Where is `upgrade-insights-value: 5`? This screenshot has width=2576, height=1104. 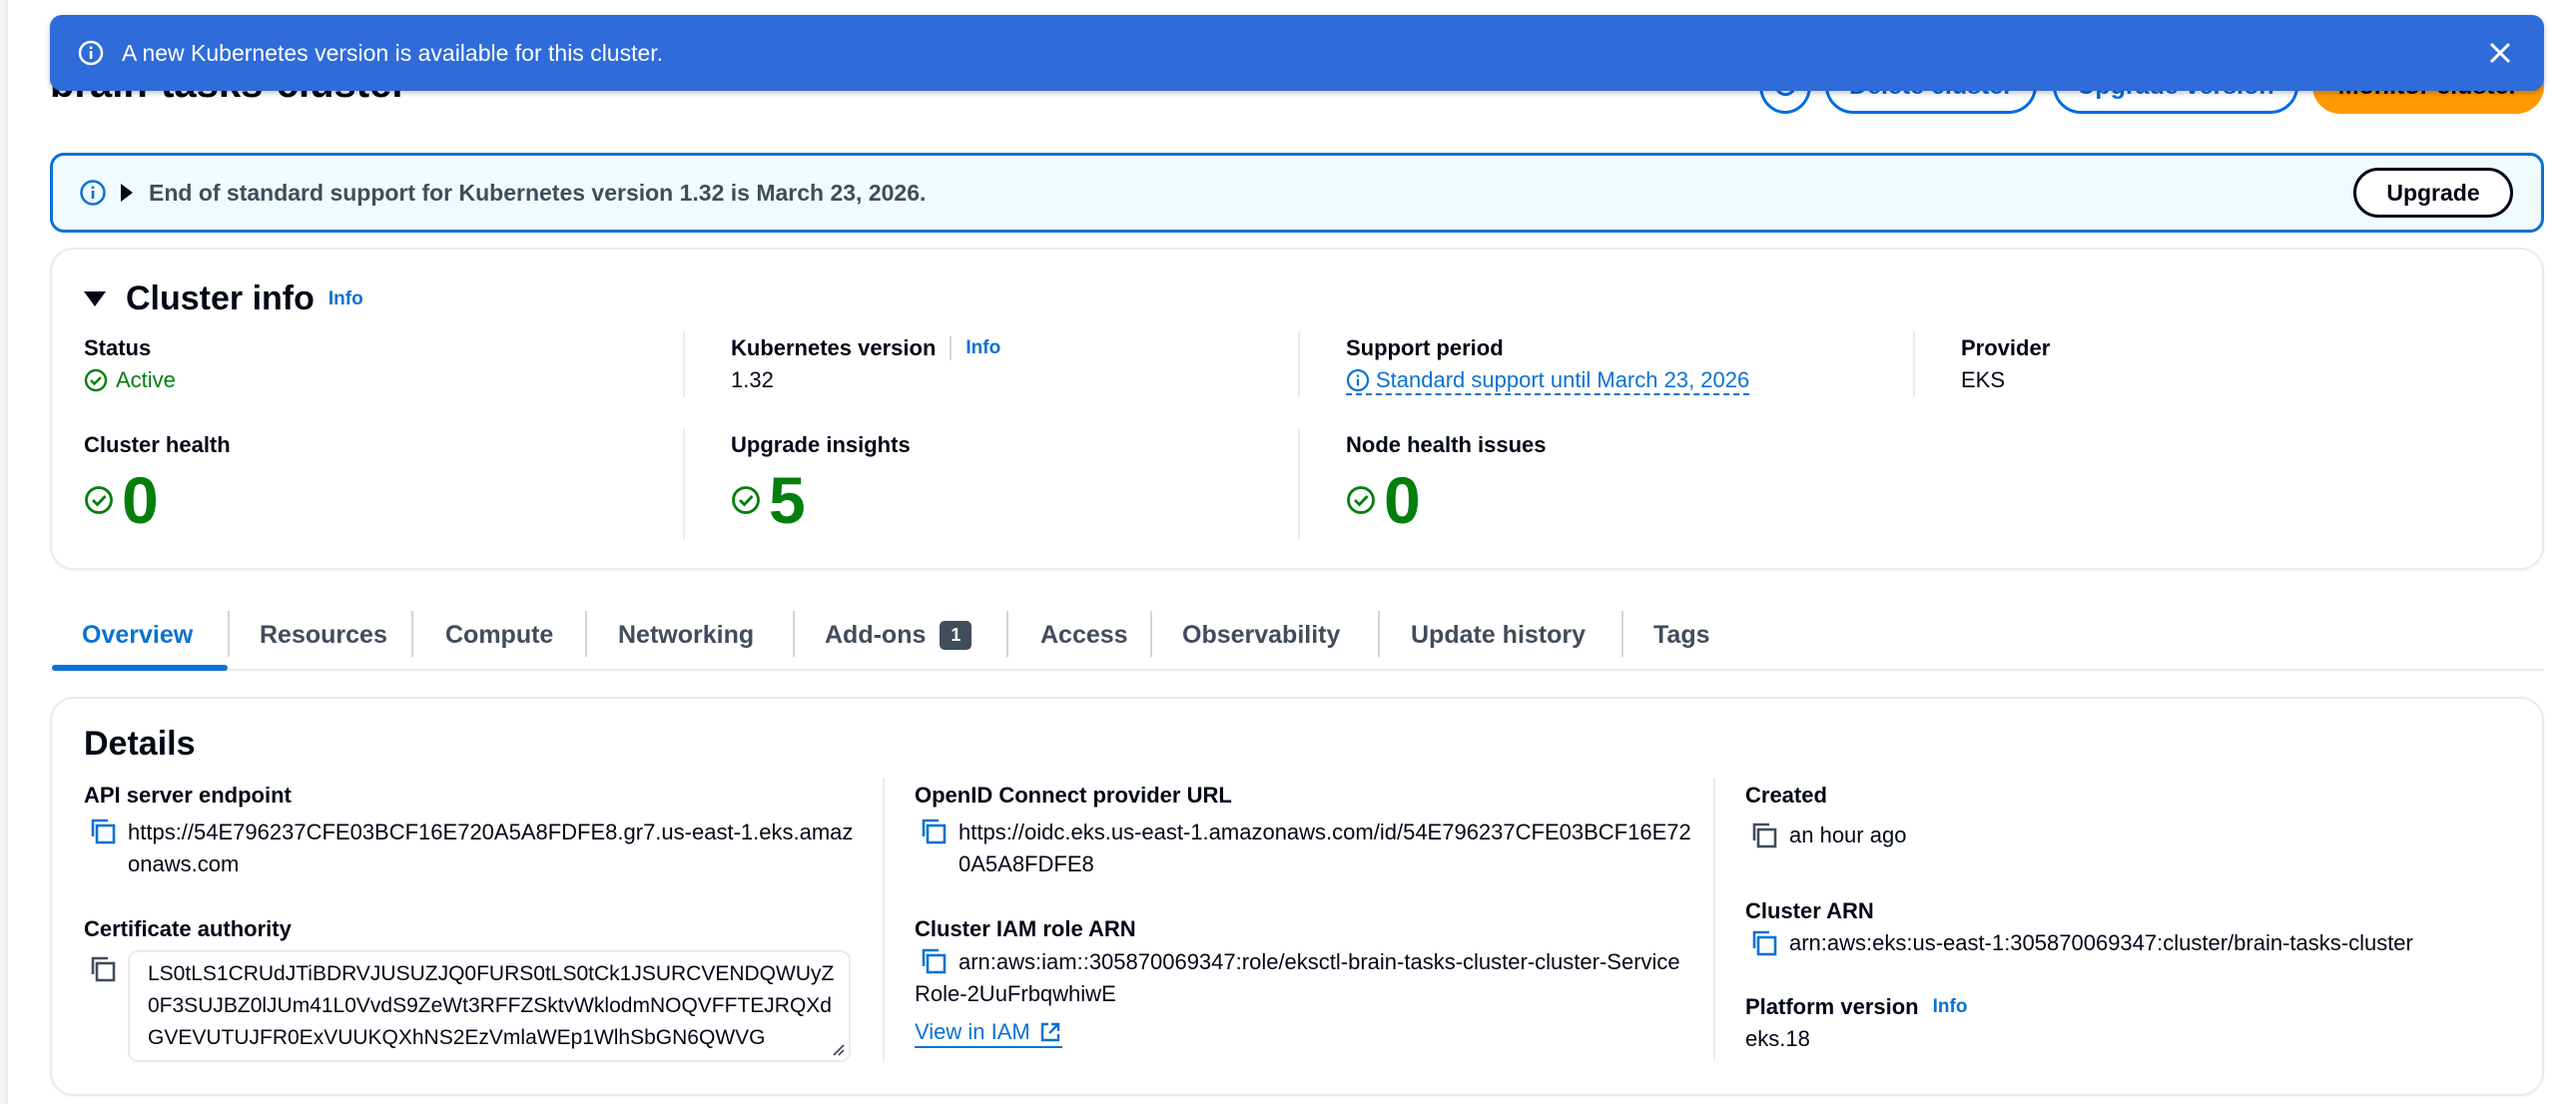 upgrade-insights-value: 5 is located at coordinates (787, 500).